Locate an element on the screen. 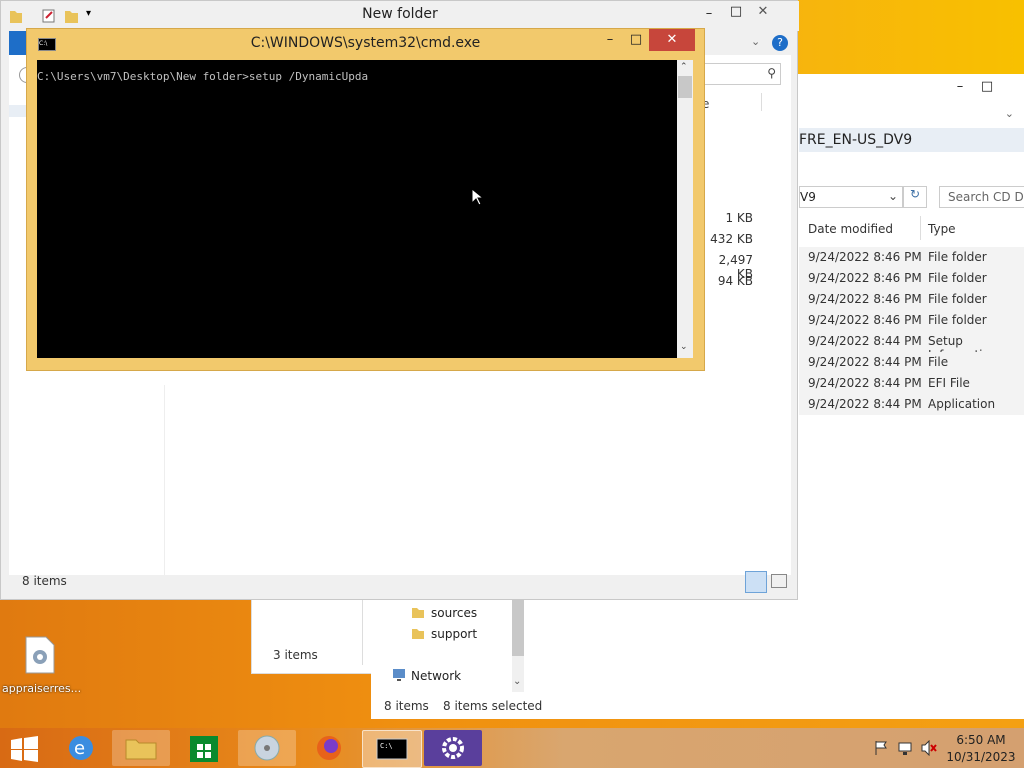 The height and width of the screenshot is (768, 1024). size-cell: 1 KB is located at coordinates (739, 218).